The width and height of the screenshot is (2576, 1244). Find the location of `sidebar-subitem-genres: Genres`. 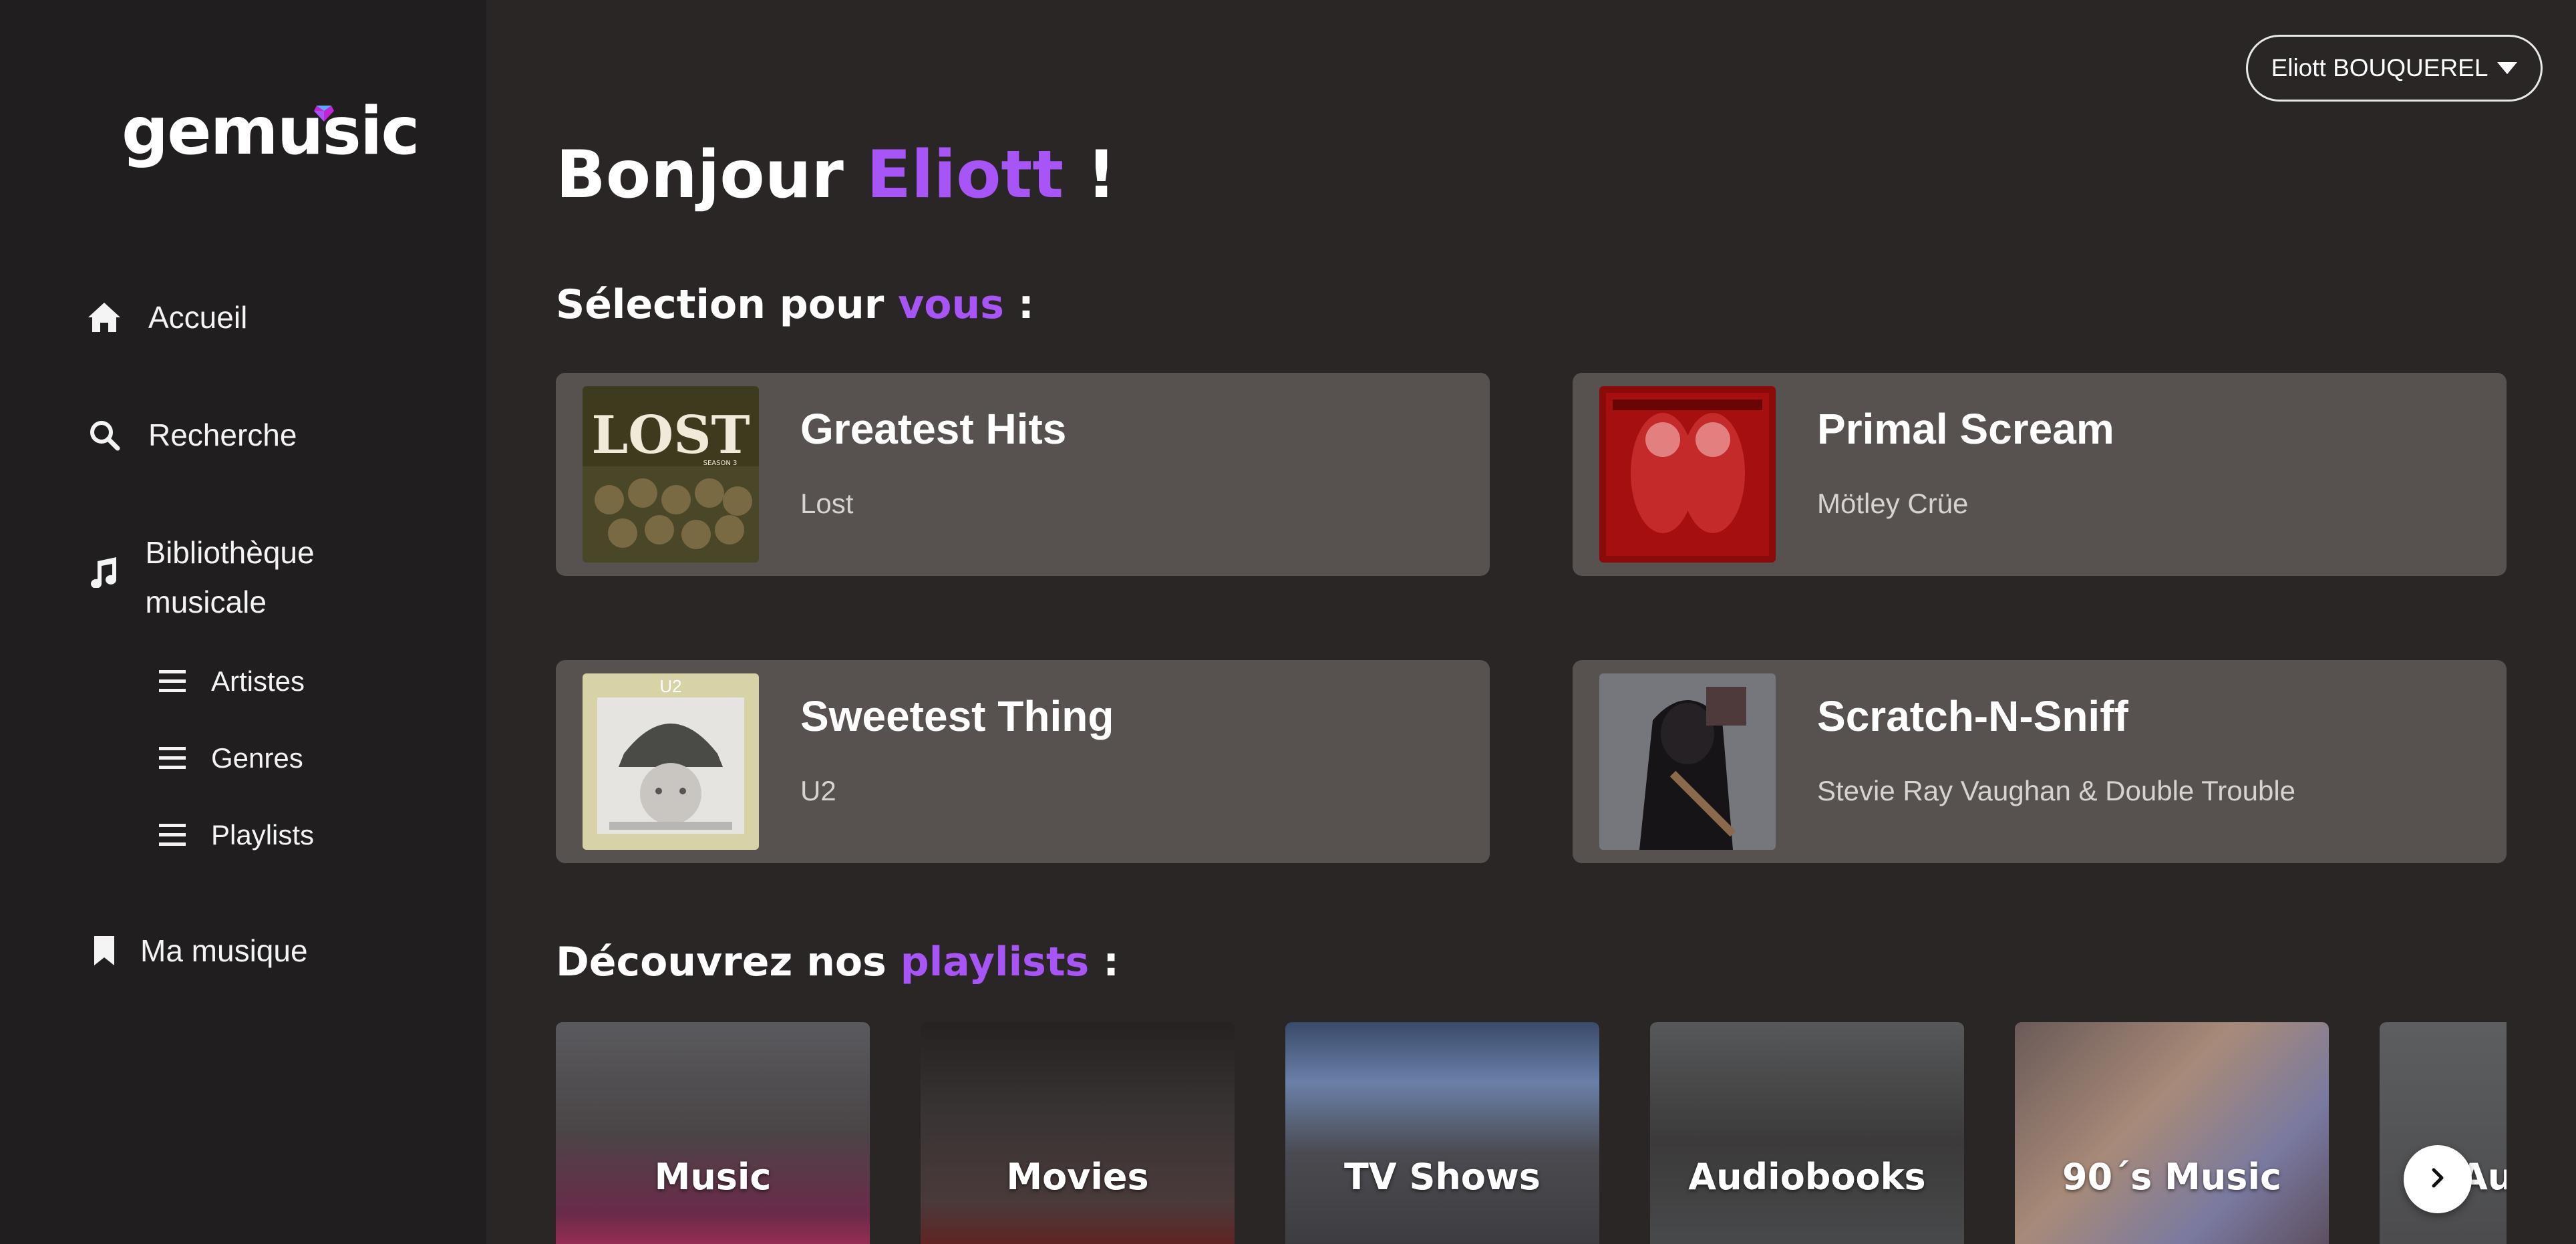

sidebar-subitem-genres: Genres is located at coordinates (230, 758).